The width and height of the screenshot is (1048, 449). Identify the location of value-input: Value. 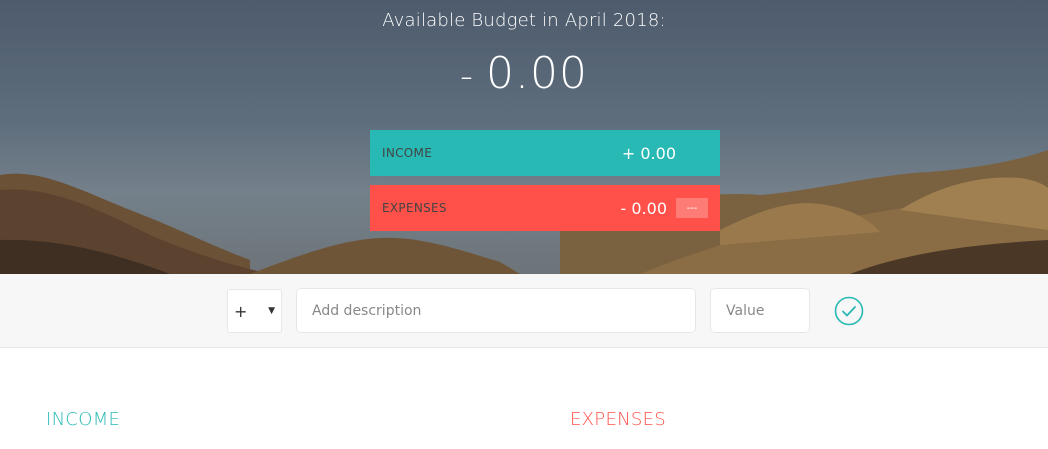
(760, 310).